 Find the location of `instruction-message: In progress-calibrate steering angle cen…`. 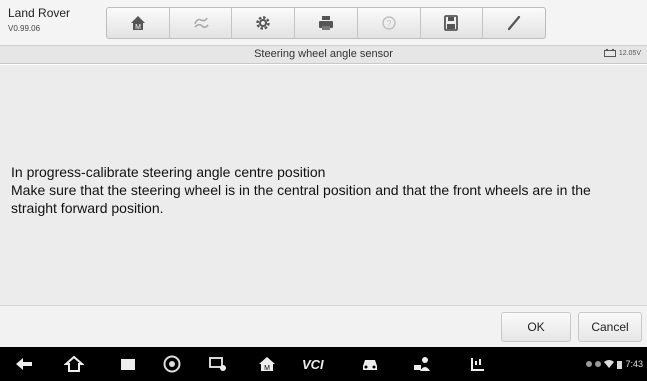

instruction-message: In progress-calibrate steering angle cen… is located at coordinates (323, 190).